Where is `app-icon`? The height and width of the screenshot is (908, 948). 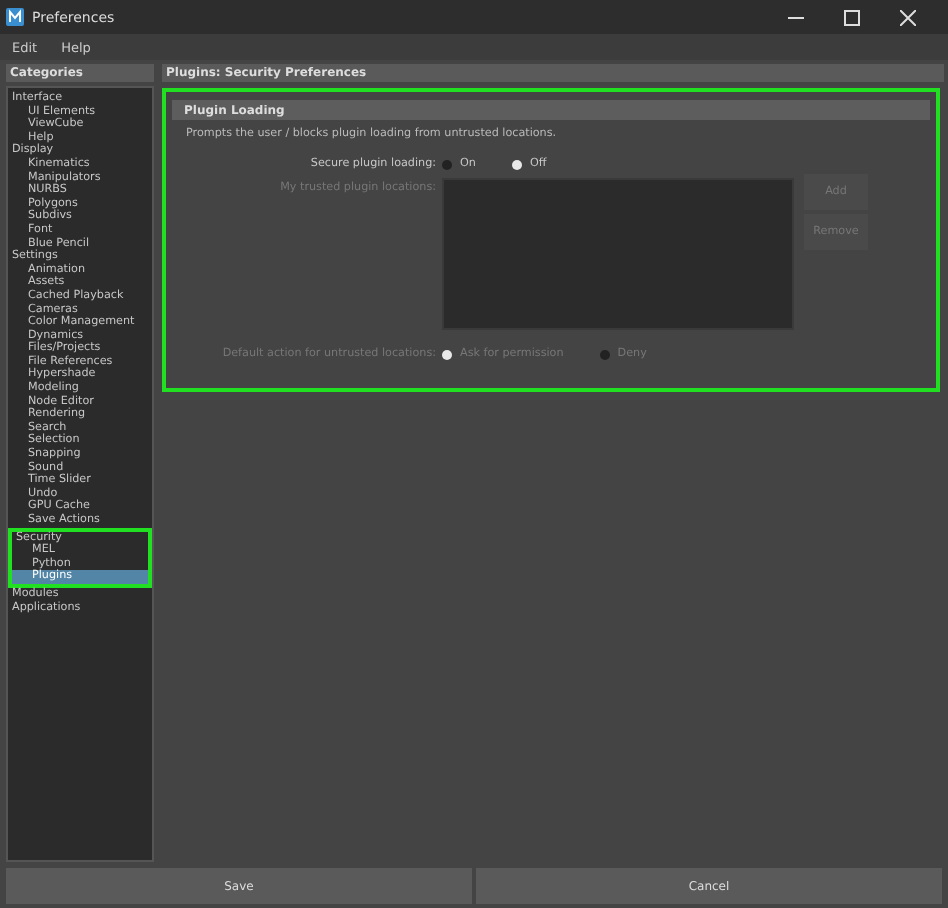 app-icon is located at coordinates (15, 17).